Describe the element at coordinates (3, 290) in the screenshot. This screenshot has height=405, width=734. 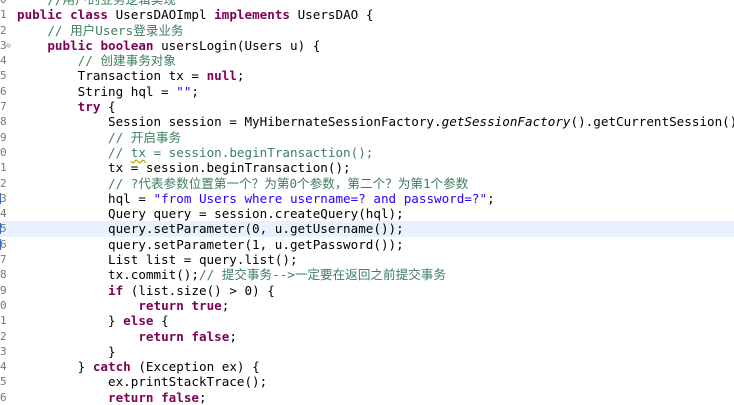
I see `line-number-text: 9` at that location.